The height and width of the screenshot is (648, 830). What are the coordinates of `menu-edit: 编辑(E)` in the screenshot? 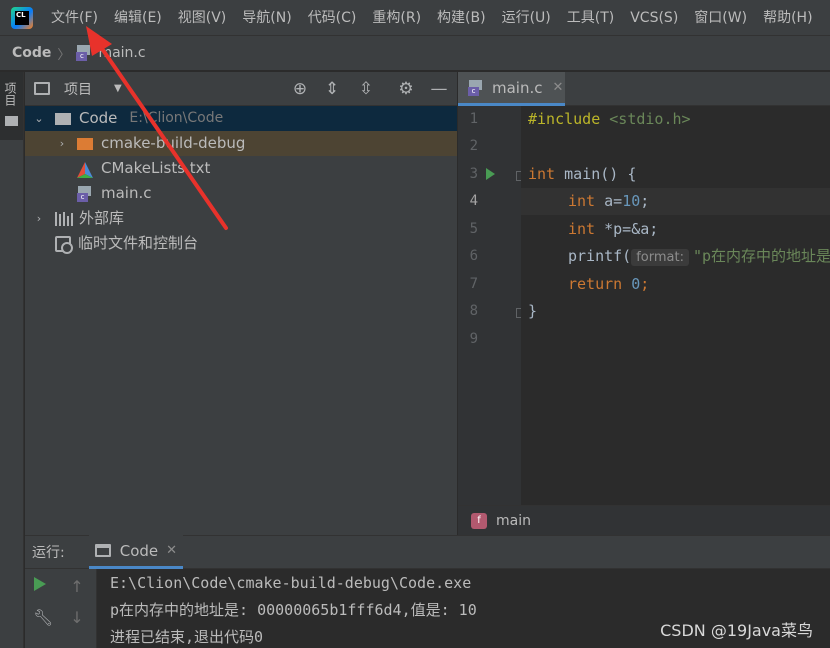 It's located at (138, 18).